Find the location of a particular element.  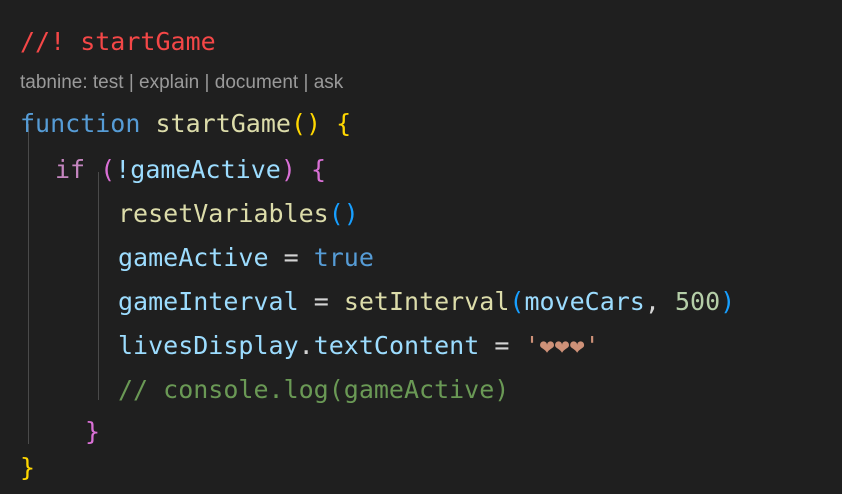

argument-number: 500 is located at coordinates (698, 301).